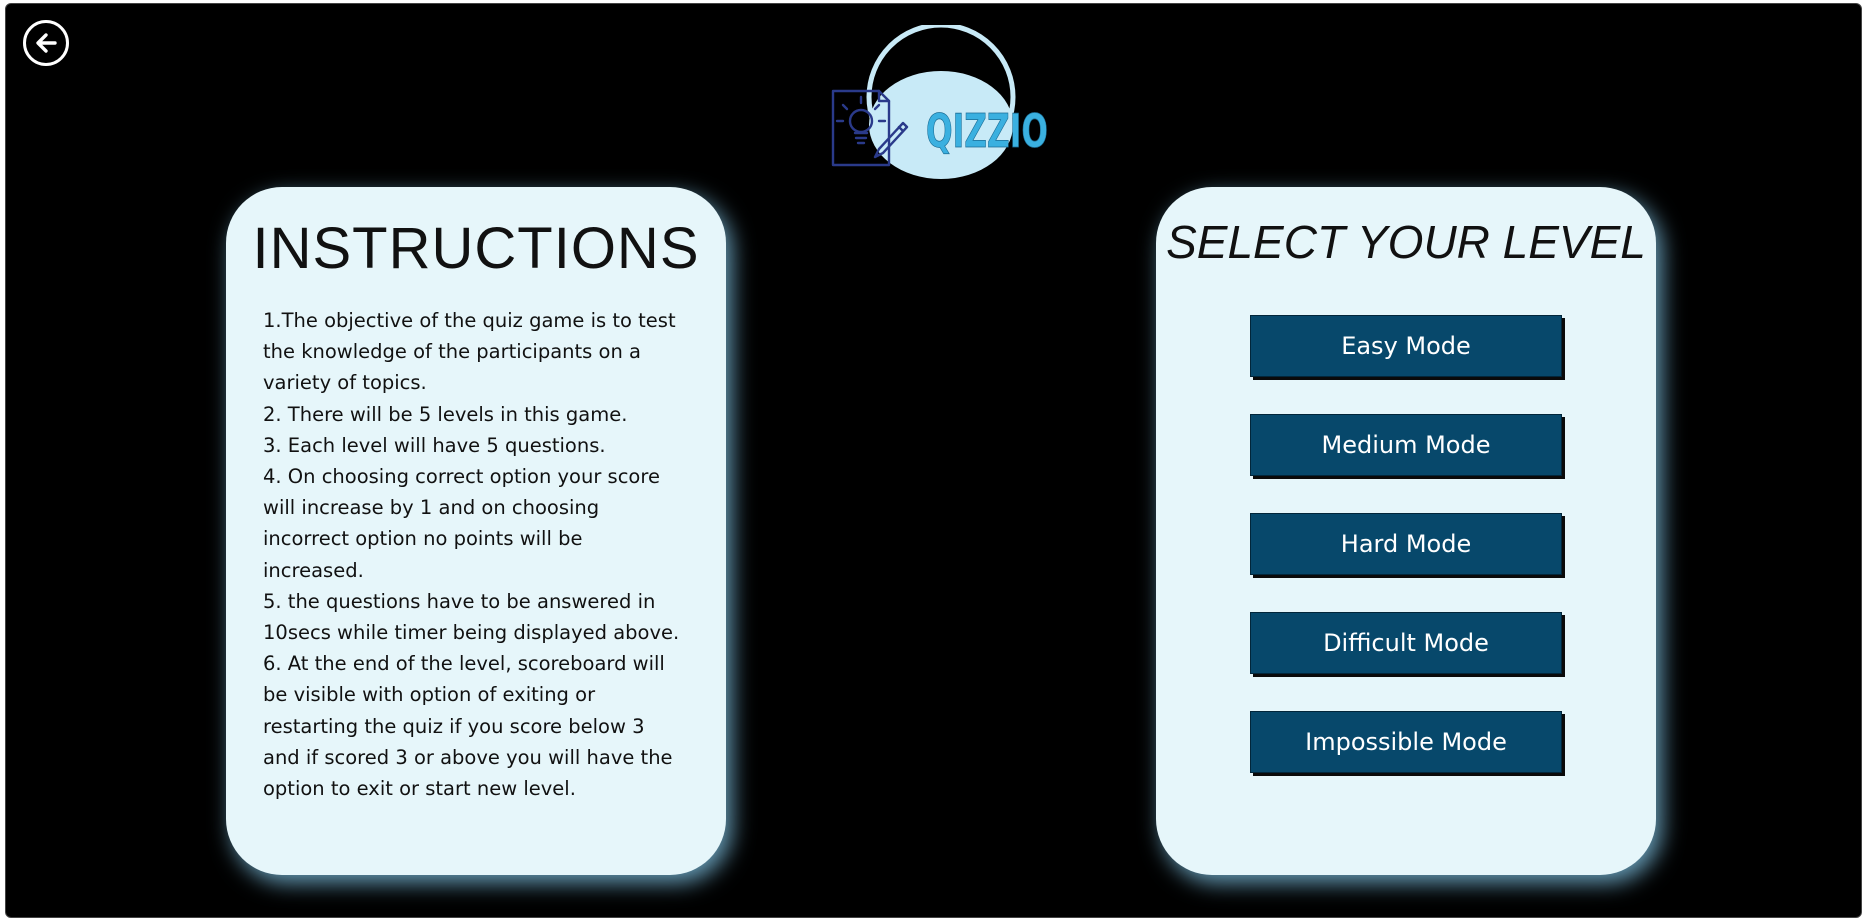 This screenshot has height=922, width=1867. I want to click on medium-mode-button: Medium Mode, so click(1406, 445).